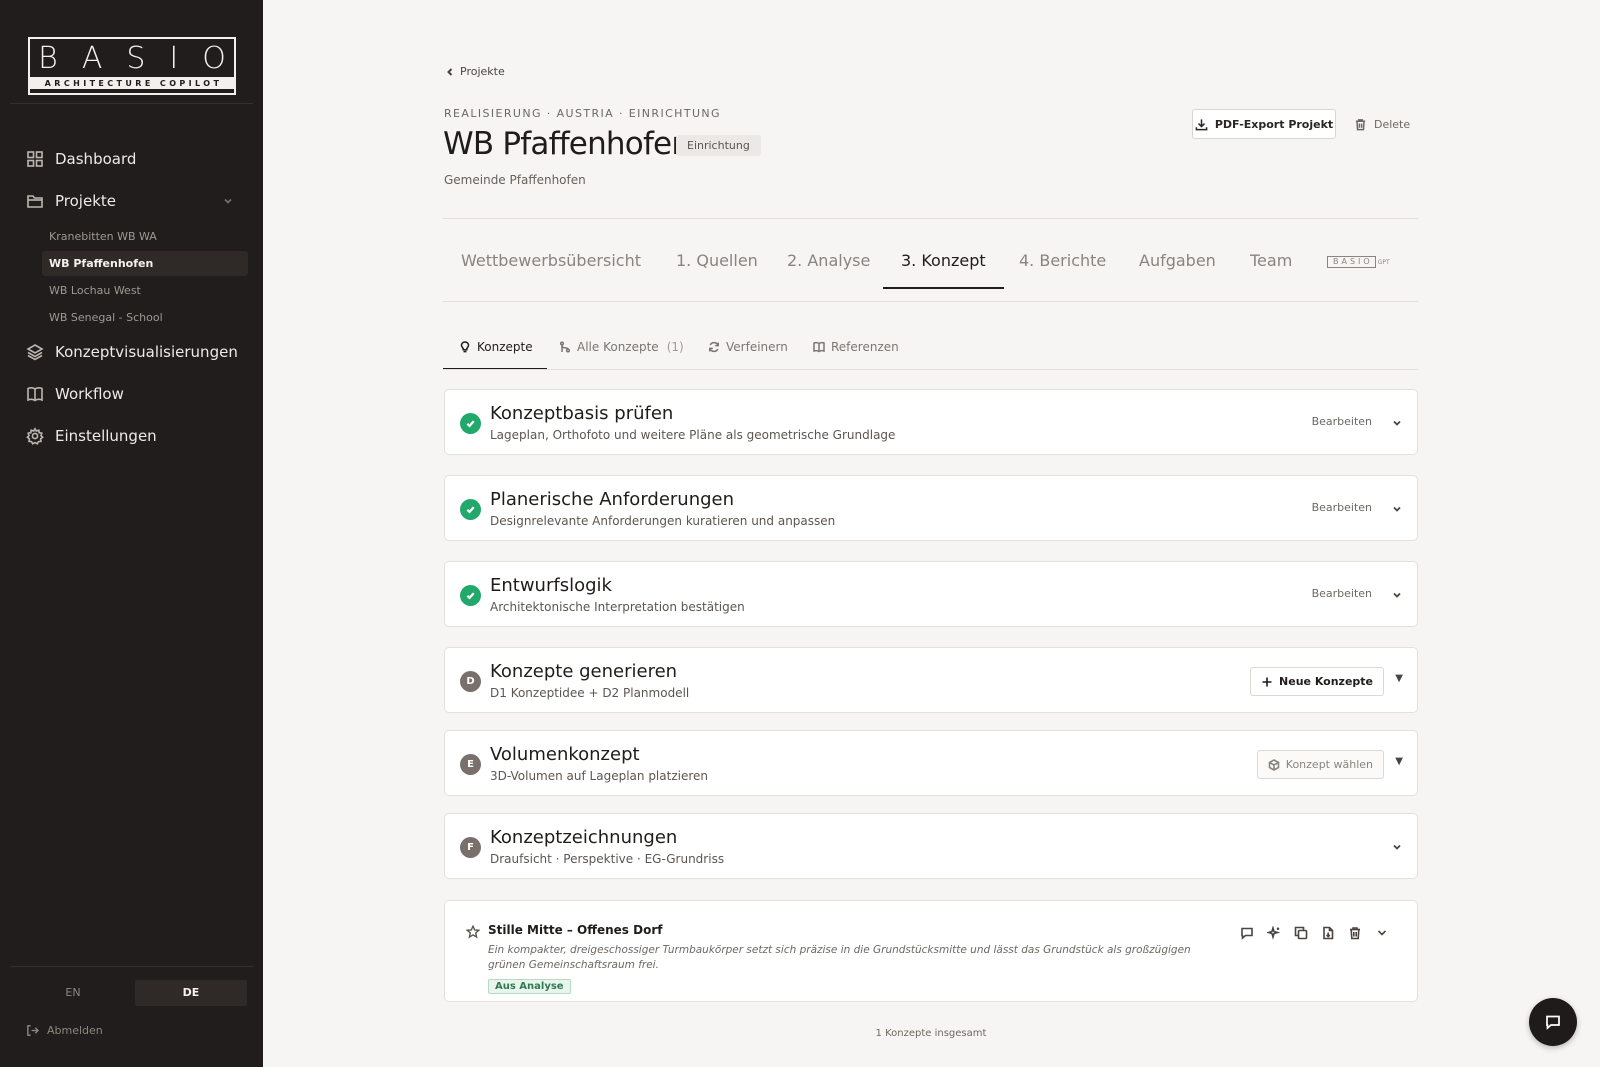  Describe the element at coordinates (145, 263) in the screenshot. I see `sidebar-project-pfaffenhofen: WB Pfaffenhofen` at that location.